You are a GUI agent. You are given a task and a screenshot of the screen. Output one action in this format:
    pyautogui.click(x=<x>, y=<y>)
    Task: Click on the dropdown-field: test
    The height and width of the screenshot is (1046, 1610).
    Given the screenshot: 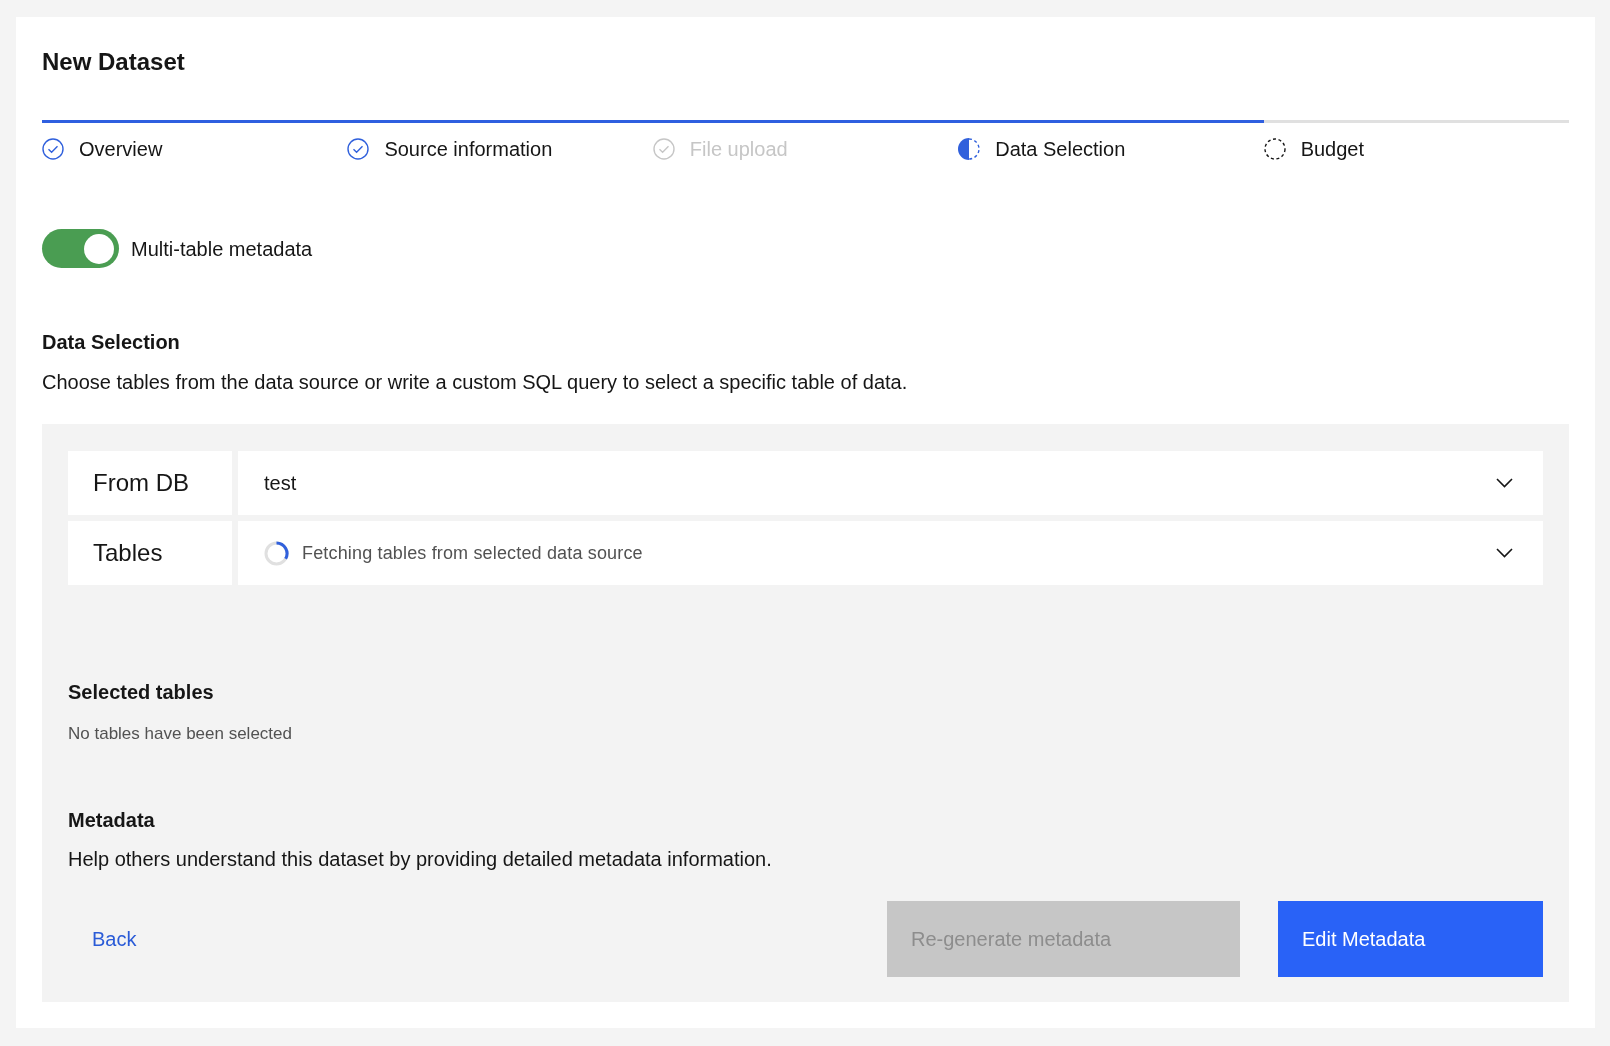 What is the action you would take?
    pyautogui.click(x=890, y=483)
    